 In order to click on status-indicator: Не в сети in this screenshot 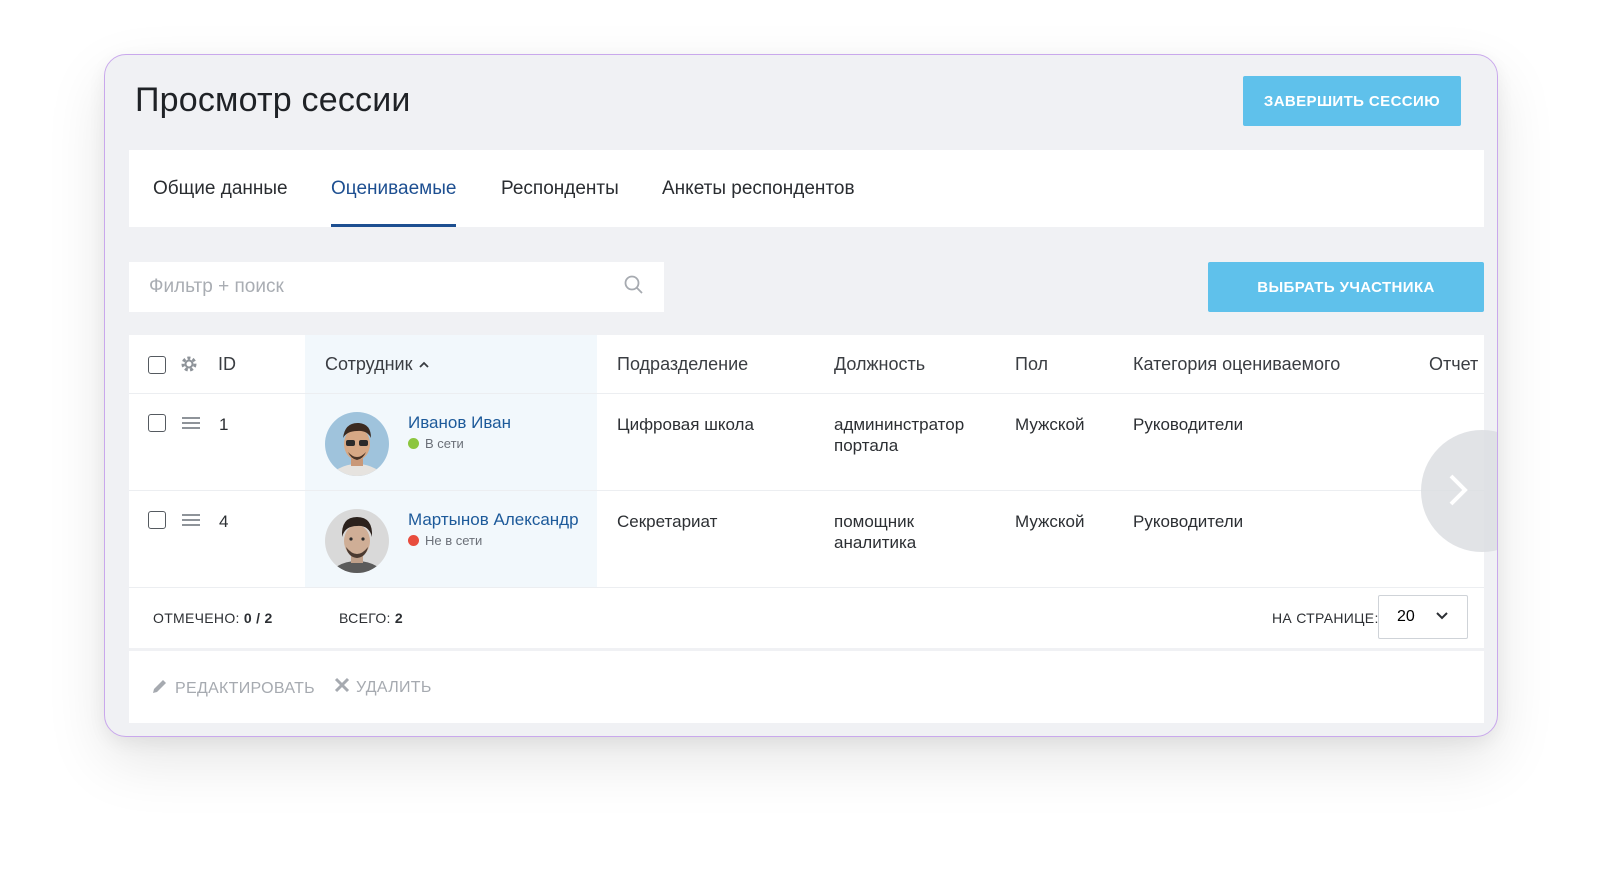, I will do `click(445, 540)`.